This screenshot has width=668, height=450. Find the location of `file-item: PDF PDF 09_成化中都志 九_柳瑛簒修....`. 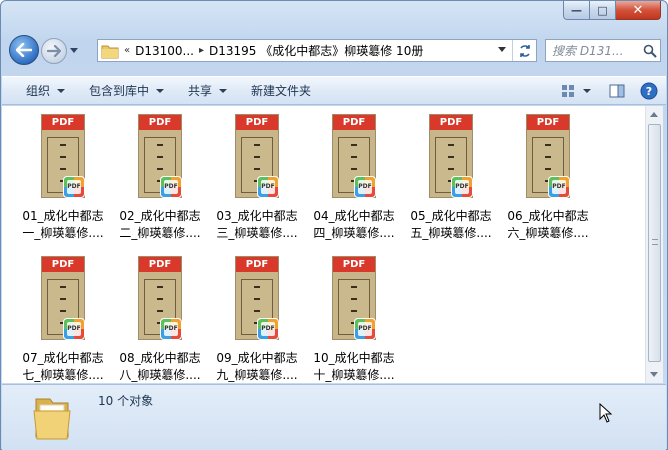

file-item: PDF PDF 09_成化中都志 九_柳瑛簒修.... is located at coordinates (257, 320).